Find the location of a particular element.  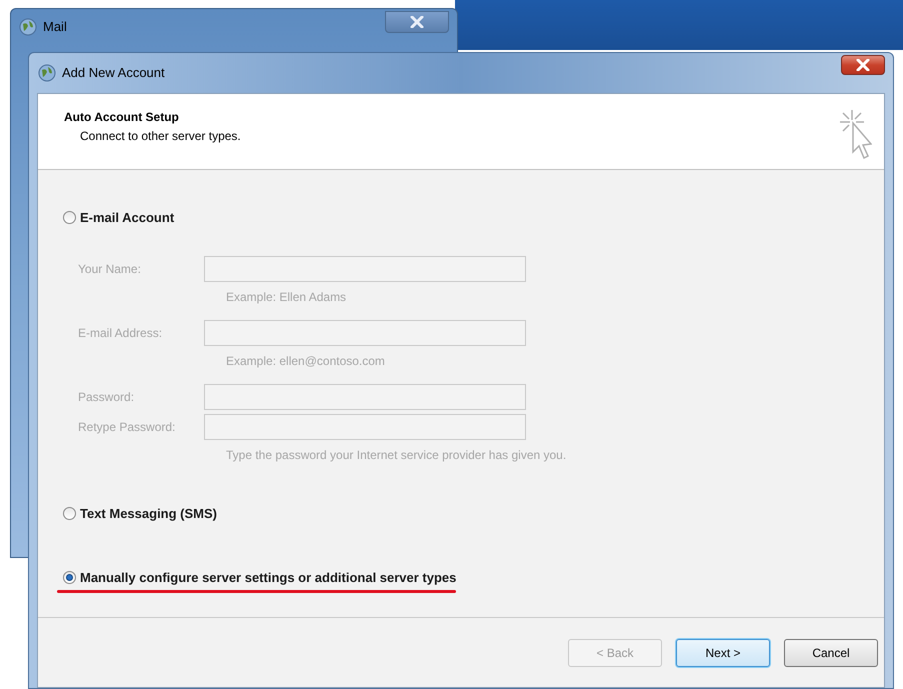

dialog-title: Add New Account is located at coordinates (113, 73).